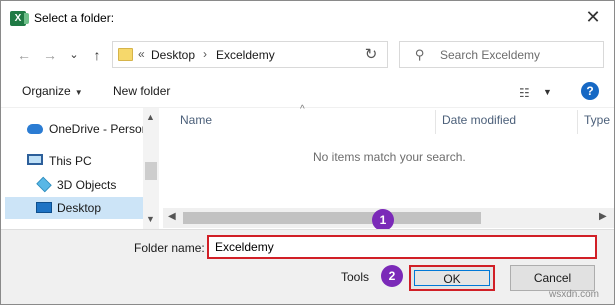 This screenshot has width=615, height=305. What do you see at coordinates (245, 55) in the screenshot?
I see `breadcrumb-exceldemy: Exceldemy` at bounding box center [245, 55].